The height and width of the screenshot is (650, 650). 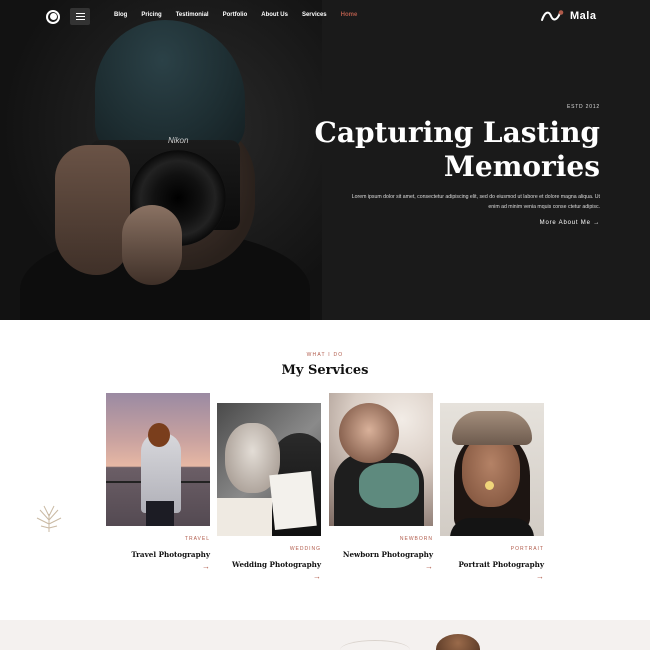 I want to click on nav-link-testimonial: Testimonial, so click(x=192, y=15).